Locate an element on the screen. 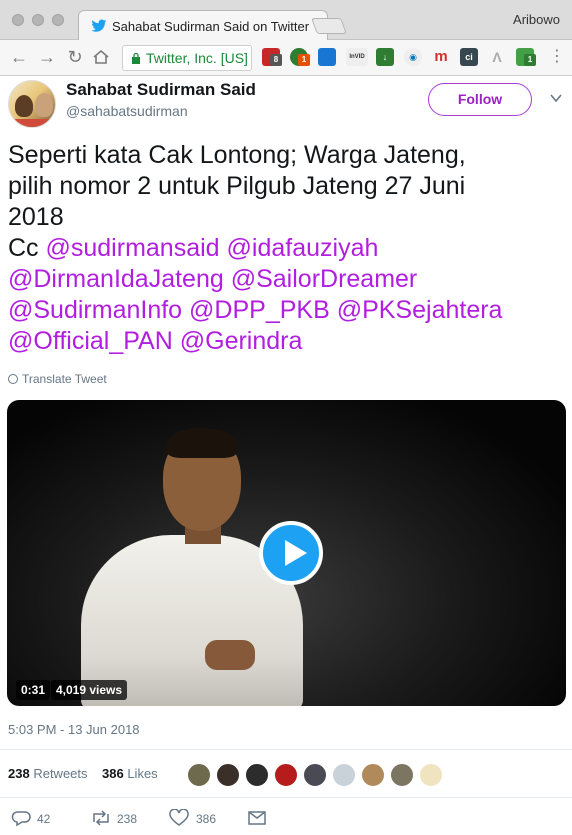  url-text: Twitter, Inc. [US] is located at coordinates (197, 58).